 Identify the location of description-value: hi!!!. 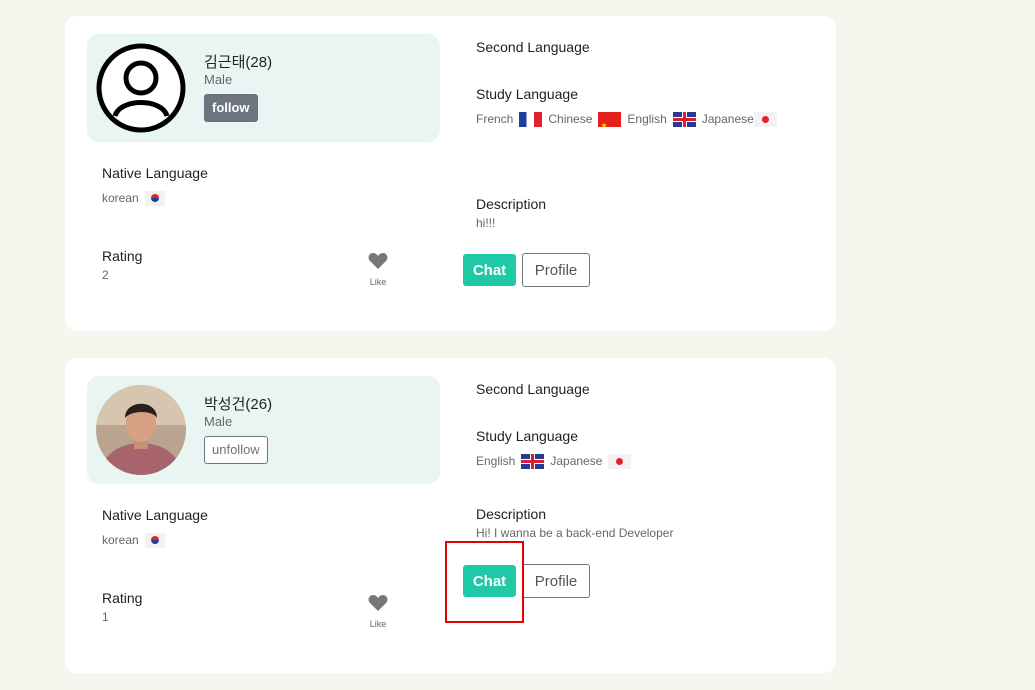
(486, 223).